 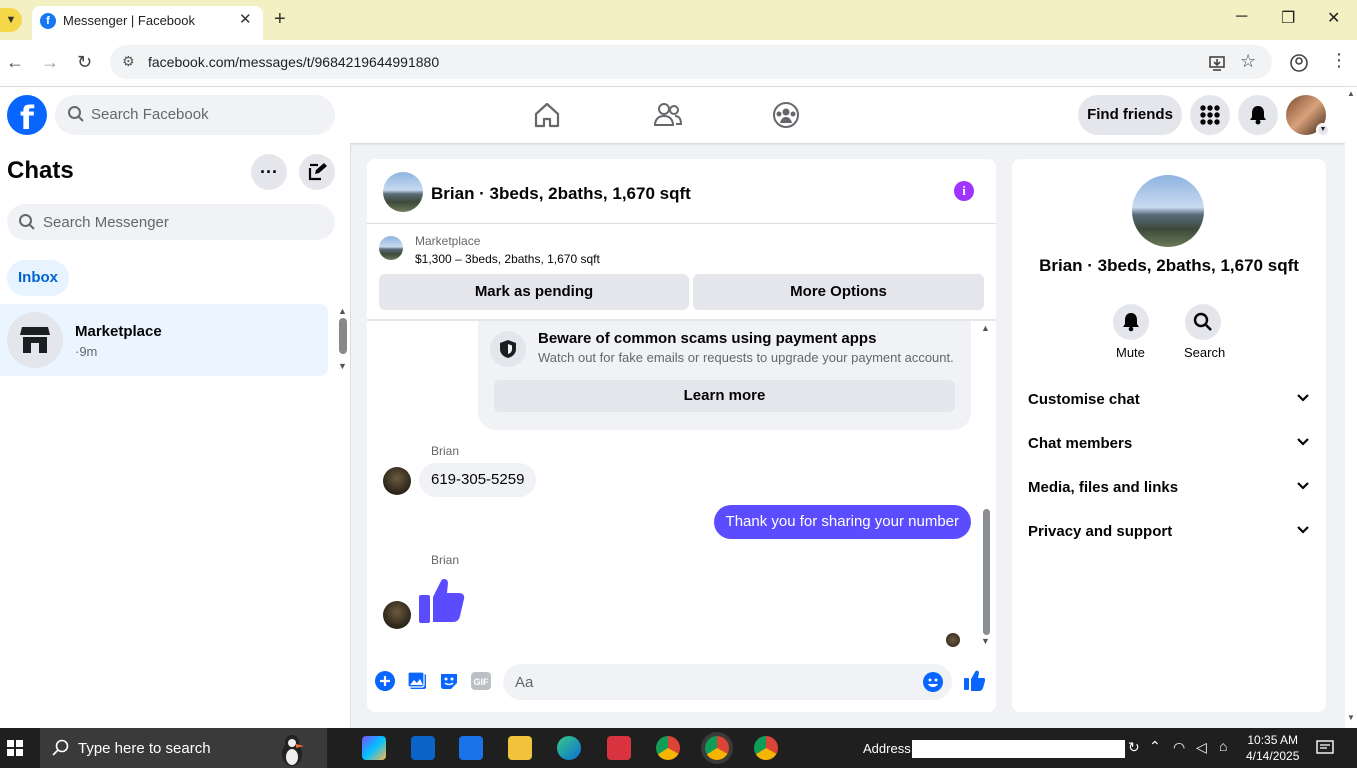 I want to click on file-explorer-icon, so click(x=520, y=748).